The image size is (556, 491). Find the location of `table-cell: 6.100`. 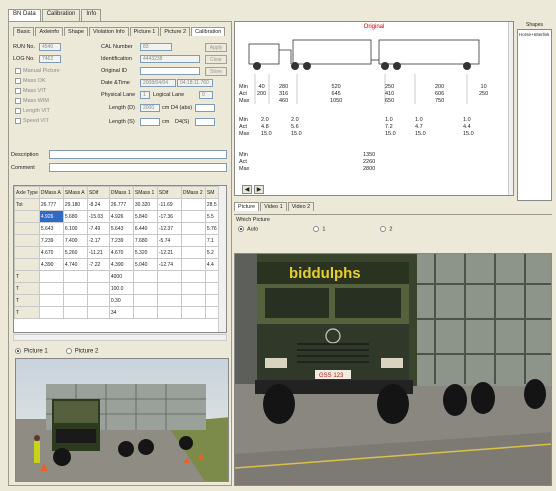

table-cell: 6.100 is located at coordinates (75, 228).